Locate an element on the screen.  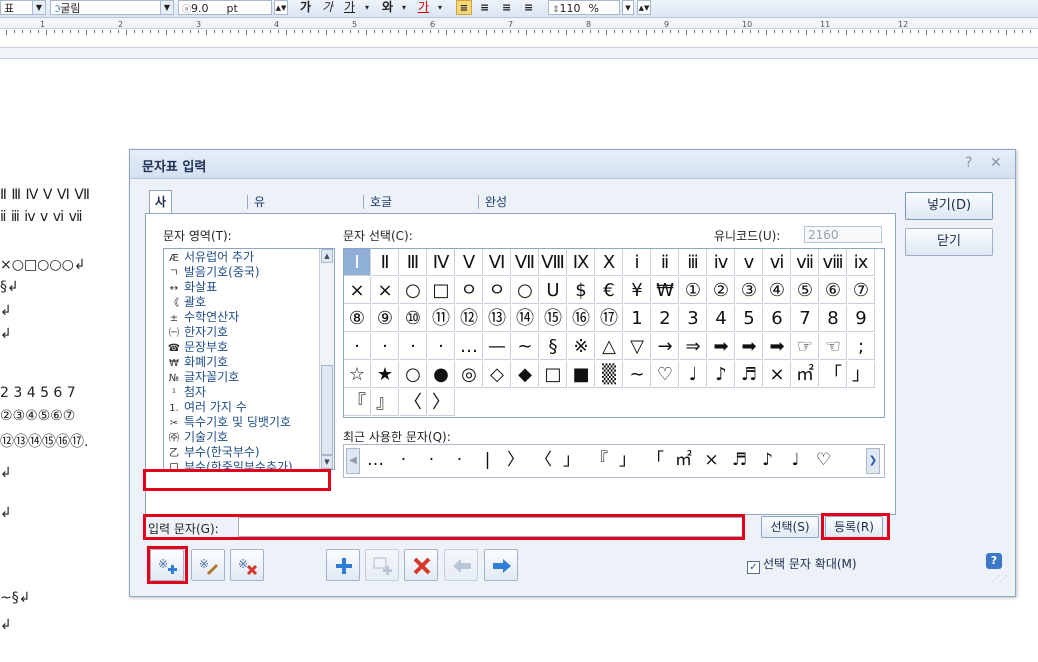
category-item: 1. 여러 가지 수 is located at coordinates (241, 407).